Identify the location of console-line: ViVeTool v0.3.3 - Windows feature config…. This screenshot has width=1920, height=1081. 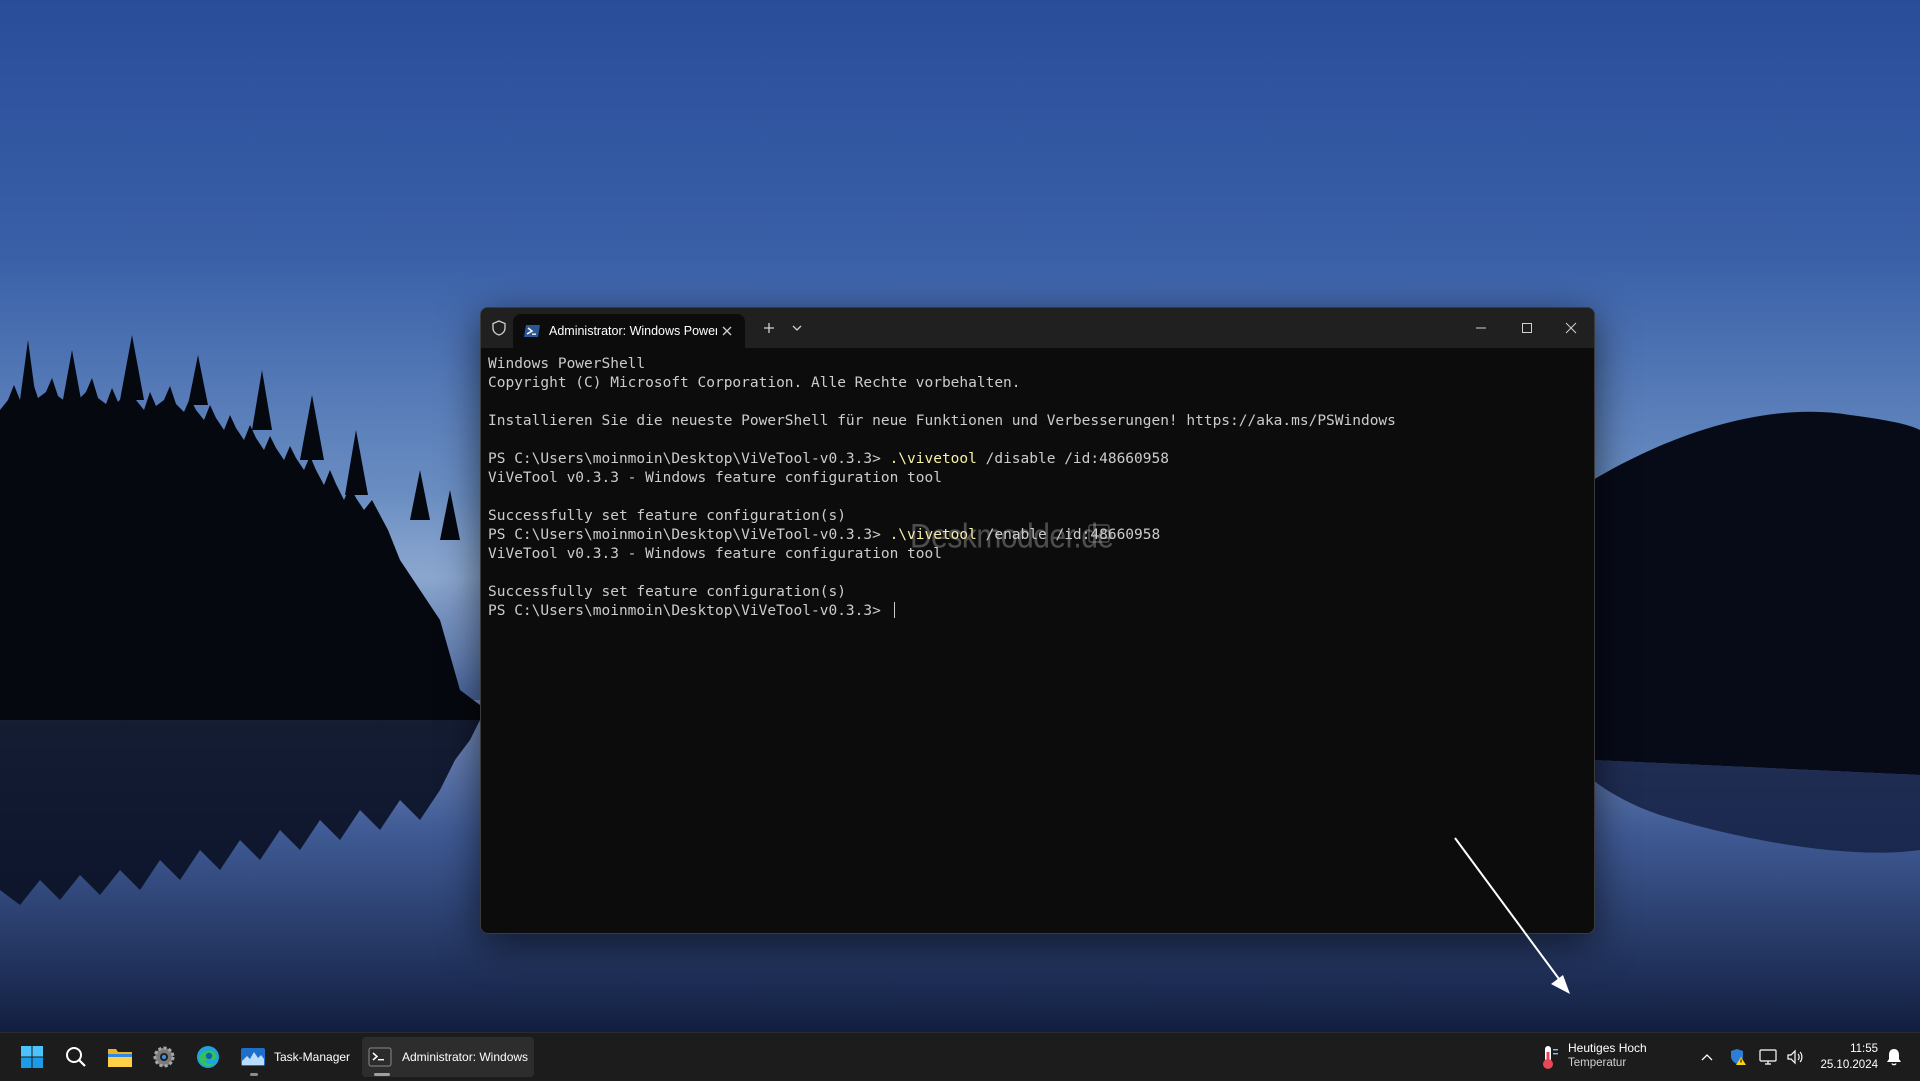
(715, 478).